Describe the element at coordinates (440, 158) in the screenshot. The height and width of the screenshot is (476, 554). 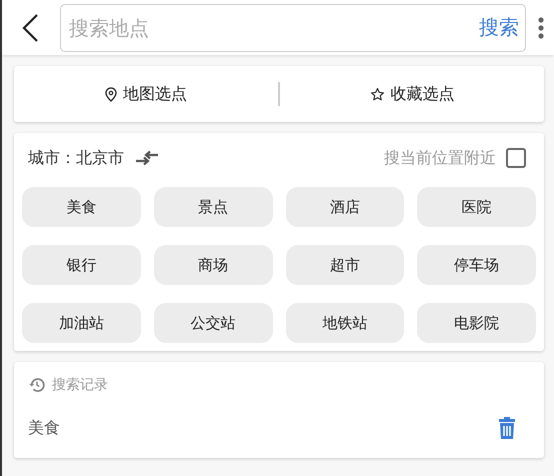
I see `nearby-label: 搜当前位置附近` at that location.